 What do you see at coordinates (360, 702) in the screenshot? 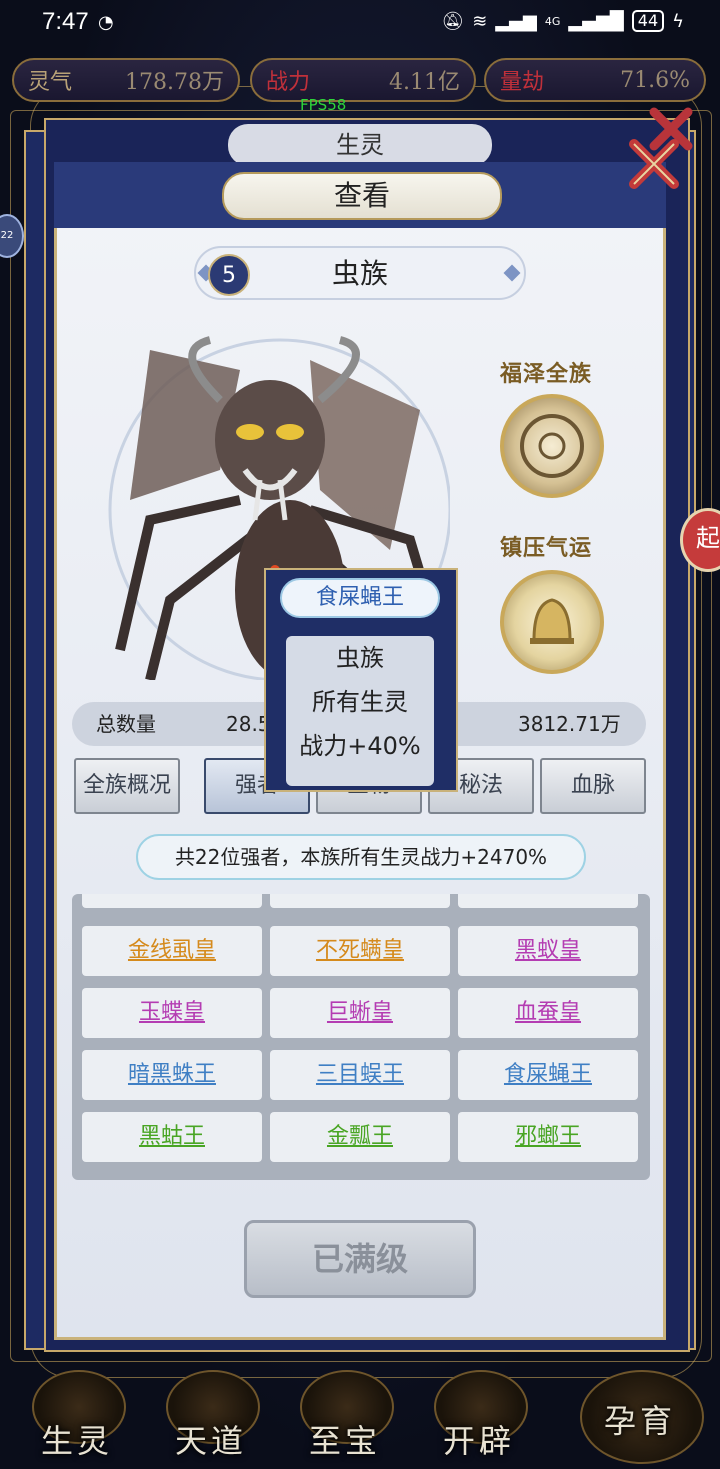
I see `tooltip-line: 所有生灵` at bounding box center [360, 702].